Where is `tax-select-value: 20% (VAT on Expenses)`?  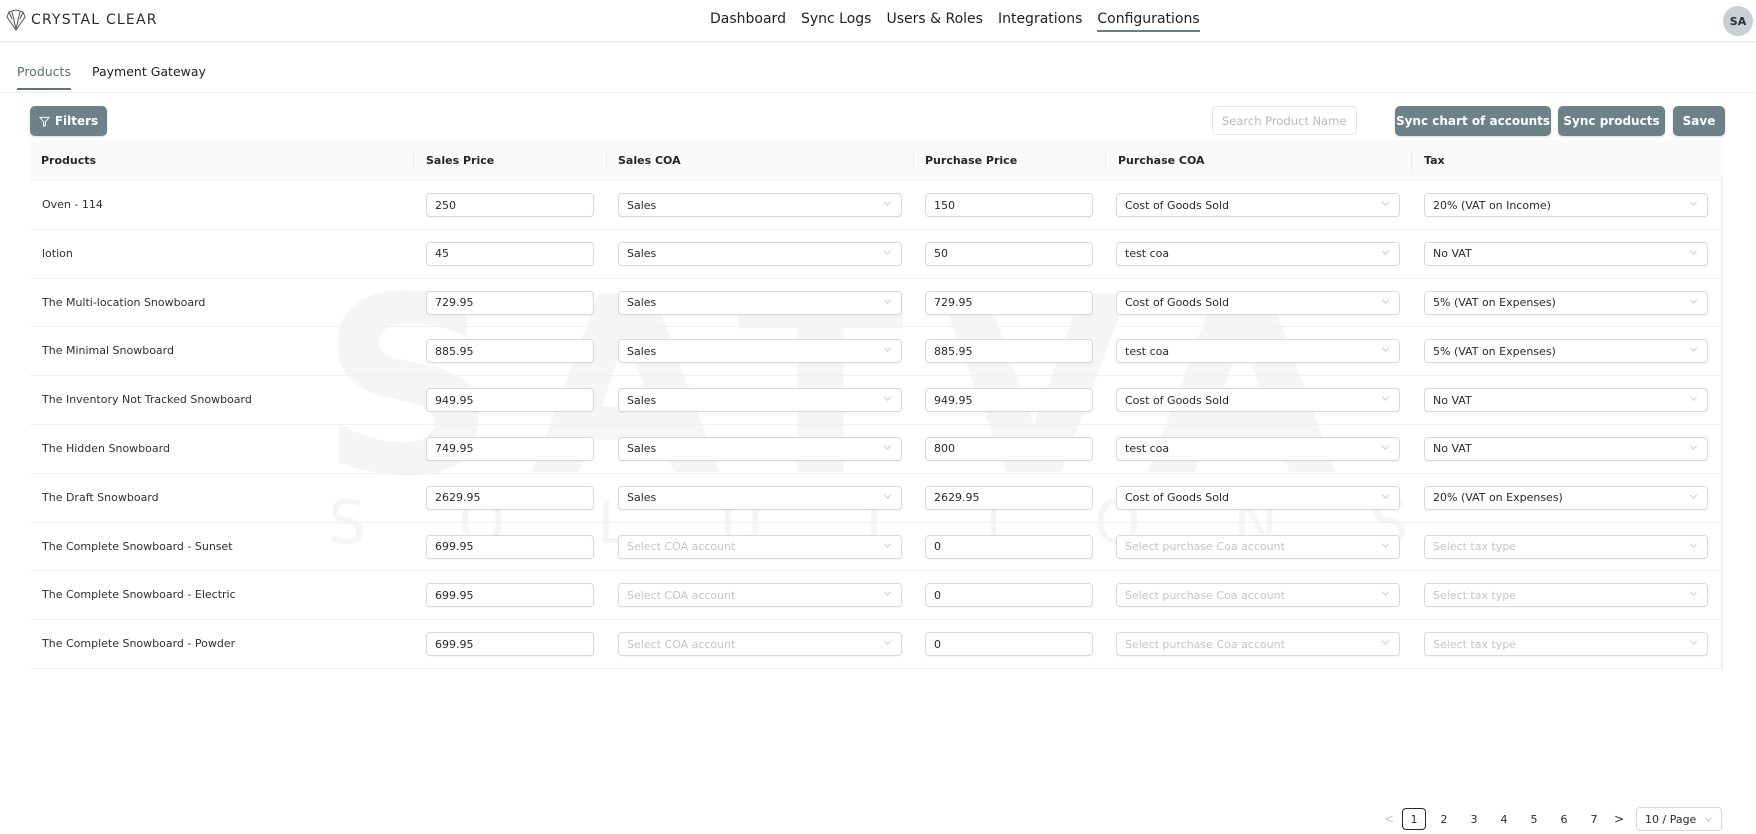
tax-select-value: 20% (VAT on Expenses) is located at coordinates (1498, 498).